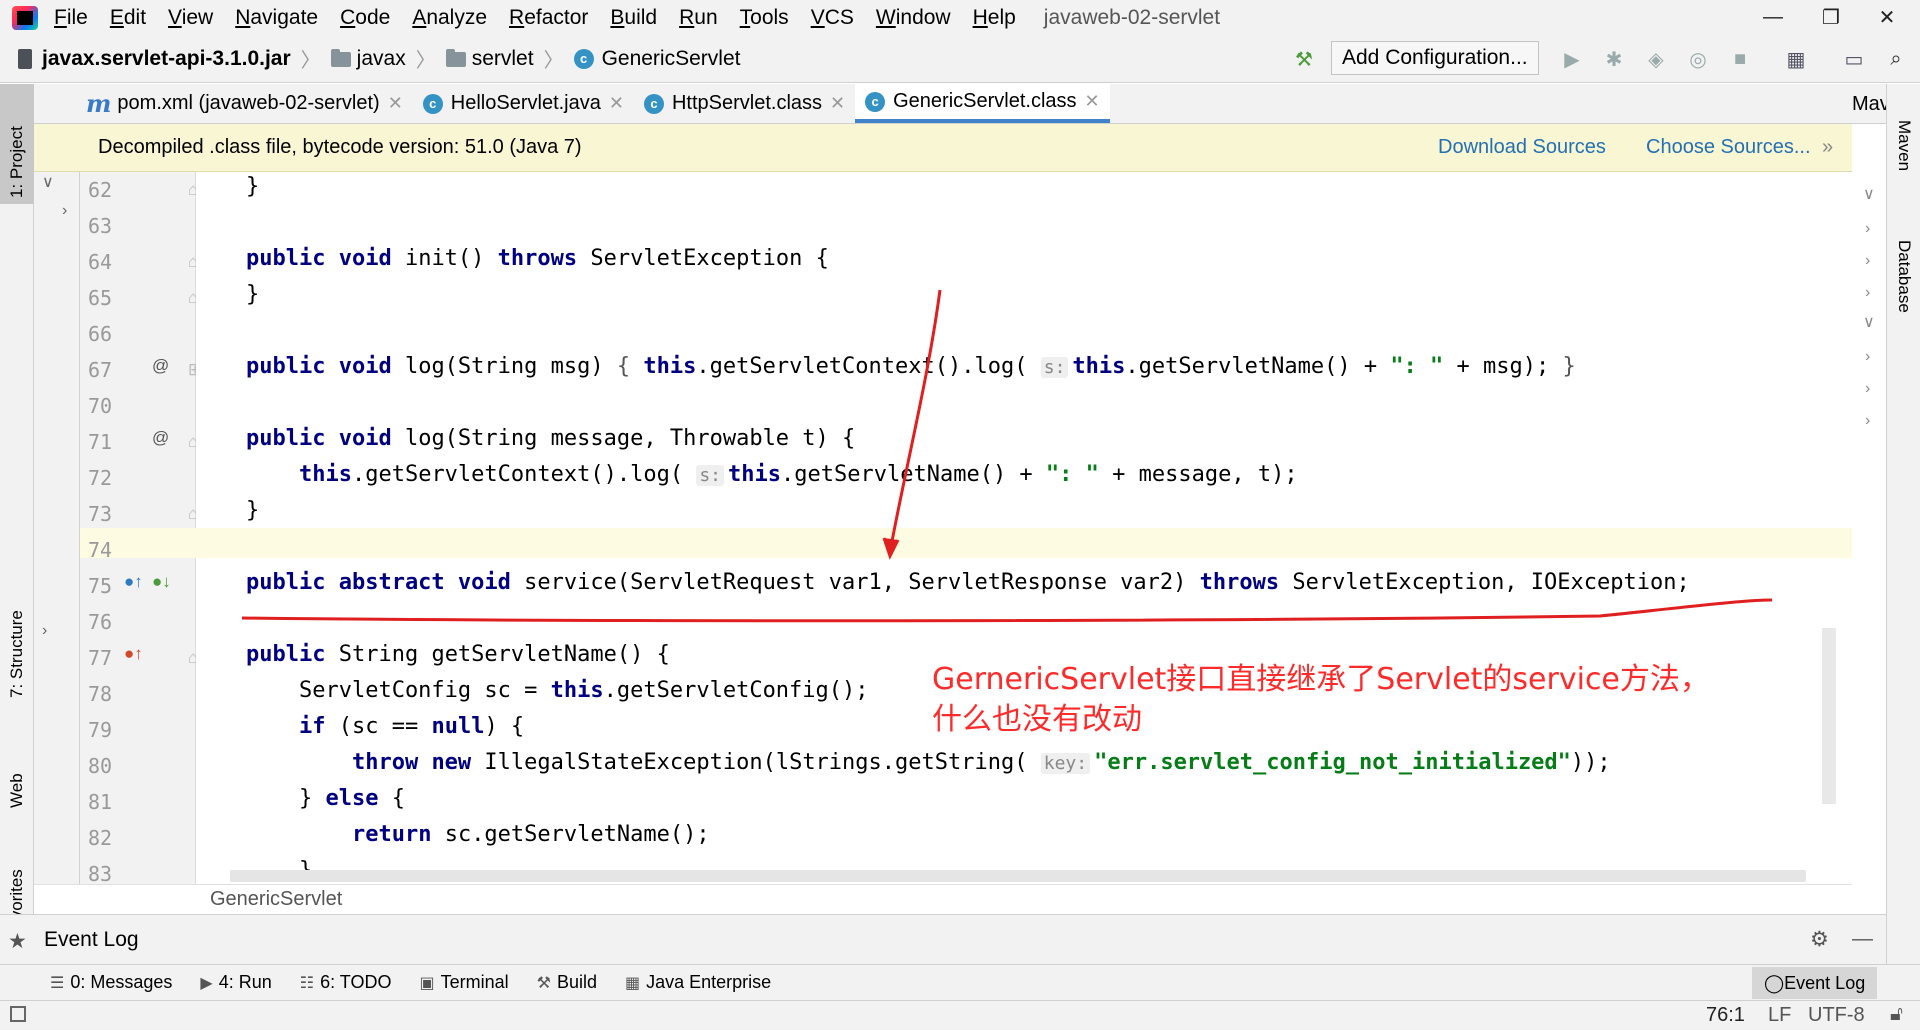 The image size is (1920, 1030). Describe the element at coordinates (1815, 983) in the screenshot. I see `event-log-button: ◯ Event Log` at that location.